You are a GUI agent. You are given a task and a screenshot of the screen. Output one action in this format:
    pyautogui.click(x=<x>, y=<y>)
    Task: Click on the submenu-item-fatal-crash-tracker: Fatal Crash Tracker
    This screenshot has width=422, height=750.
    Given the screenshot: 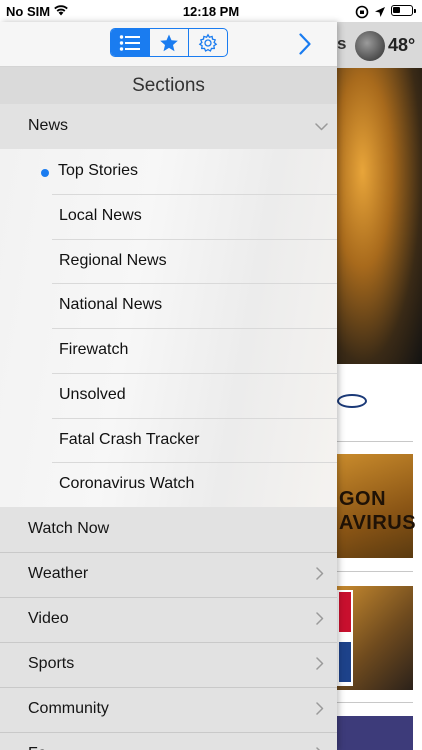 What is the action you would take?
    pyautogui.click(x=168, y=440)
    